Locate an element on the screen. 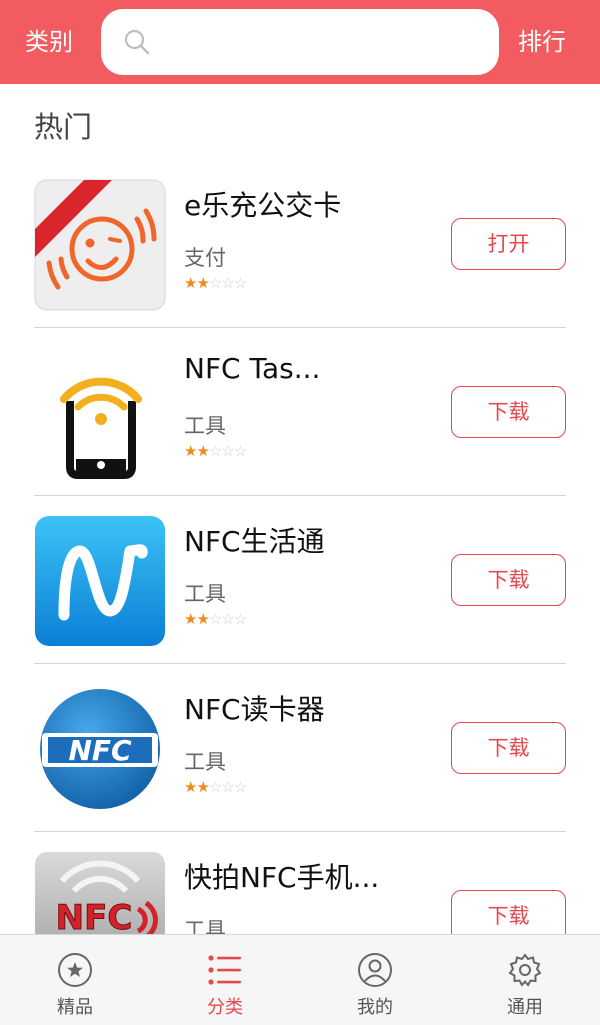 Image resolution: width=600 pixels, height=1025 pixels. nav-general: 通用 is located at coordinates (525, 980).